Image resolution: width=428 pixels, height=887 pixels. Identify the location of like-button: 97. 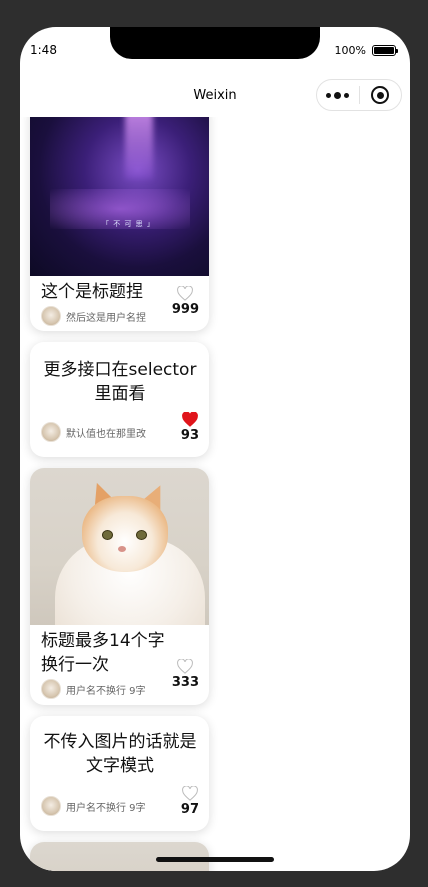
(190, 801).